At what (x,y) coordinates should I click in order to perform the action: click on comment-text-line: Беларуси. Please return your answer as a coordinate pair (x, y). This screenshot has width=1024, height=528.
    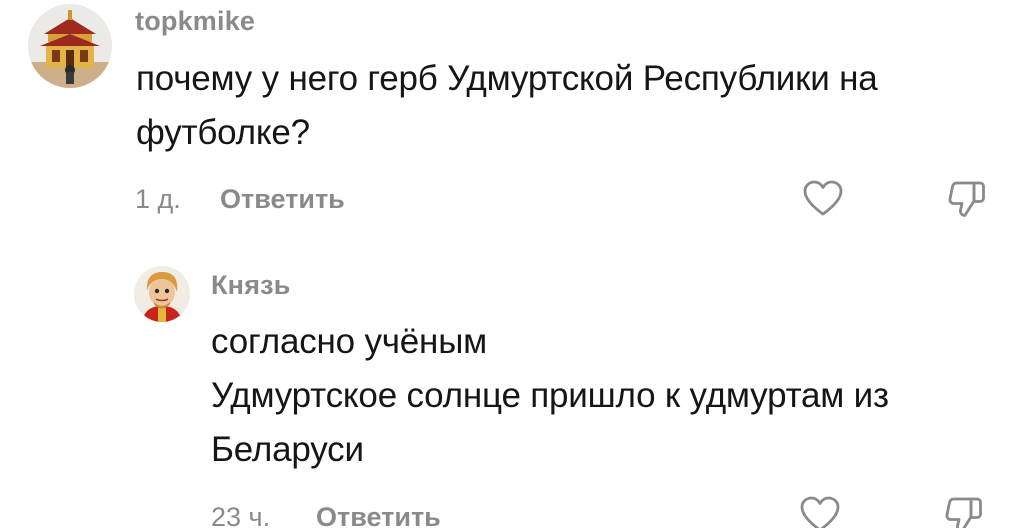
    Looking at the image, I should click on (287, 449).